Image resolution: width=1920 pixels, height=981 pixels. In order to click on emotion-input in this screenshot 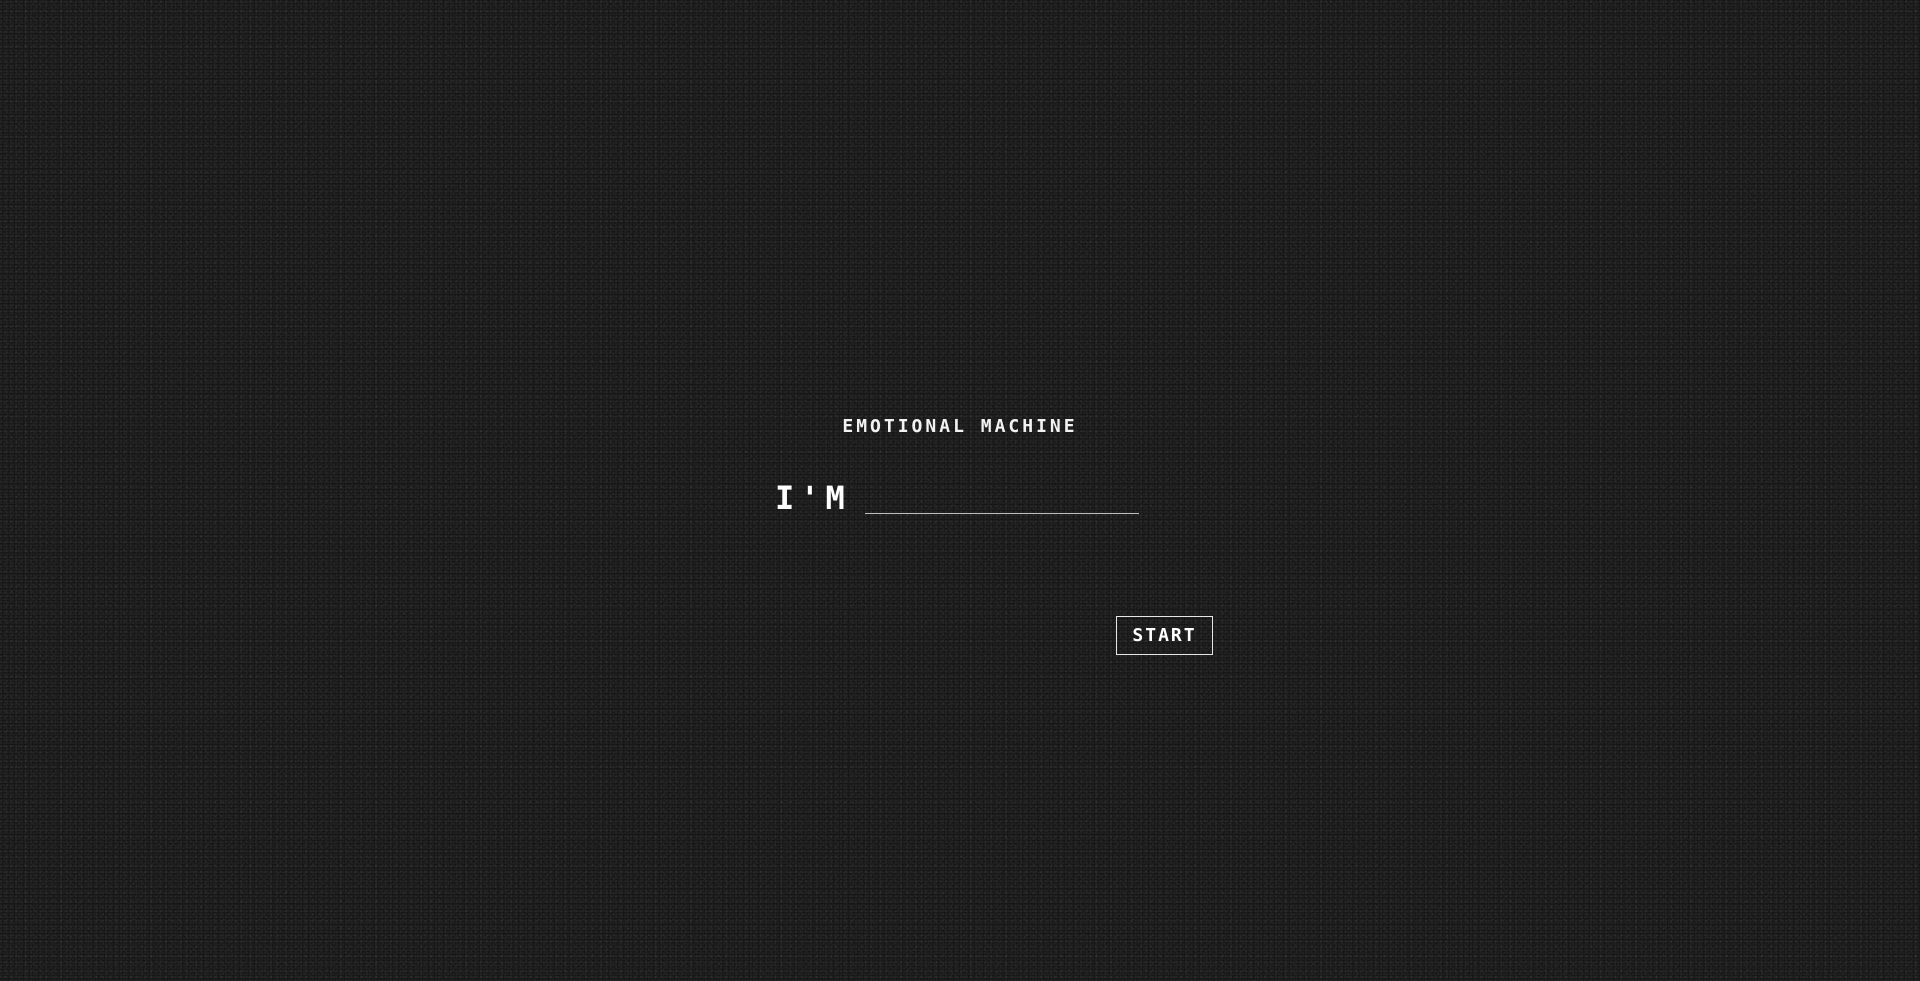, I will do `click(1001, 498)`.